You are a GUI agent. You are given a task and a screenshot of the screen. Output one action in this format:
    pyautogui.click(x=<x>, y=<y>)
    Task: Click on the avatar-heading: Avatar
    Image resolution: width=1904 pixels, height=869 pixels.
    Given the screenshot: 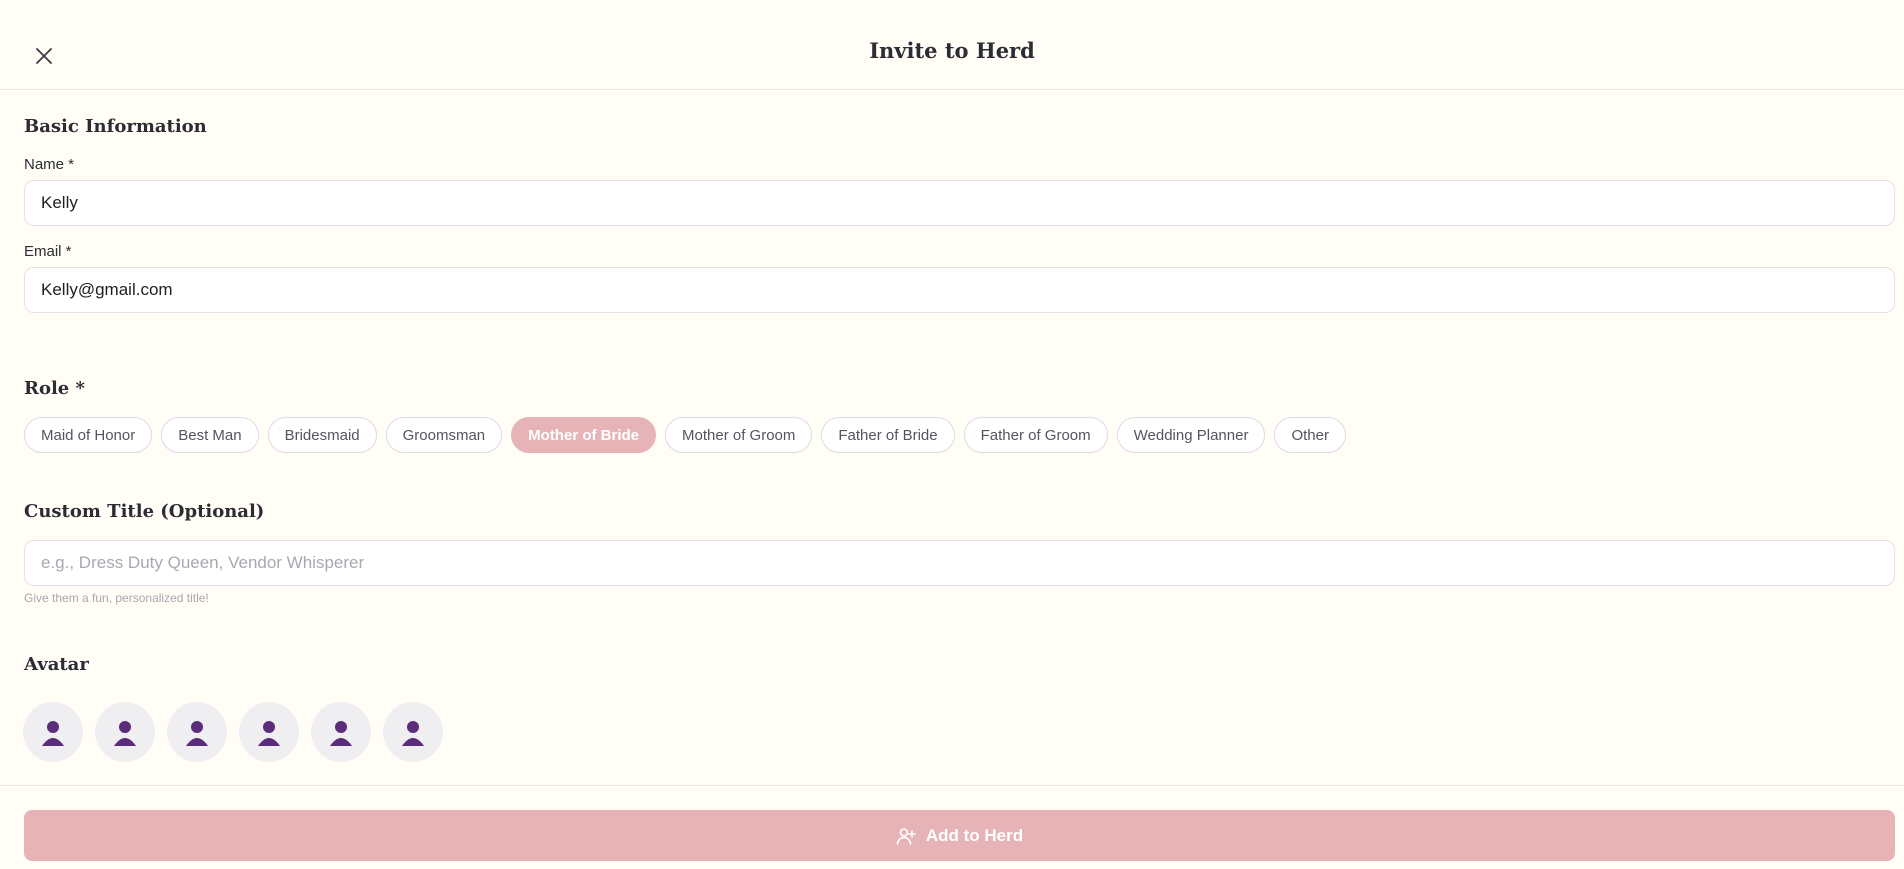 What is the action you would take?
    pyautogui.click(x=56, y=664)
    